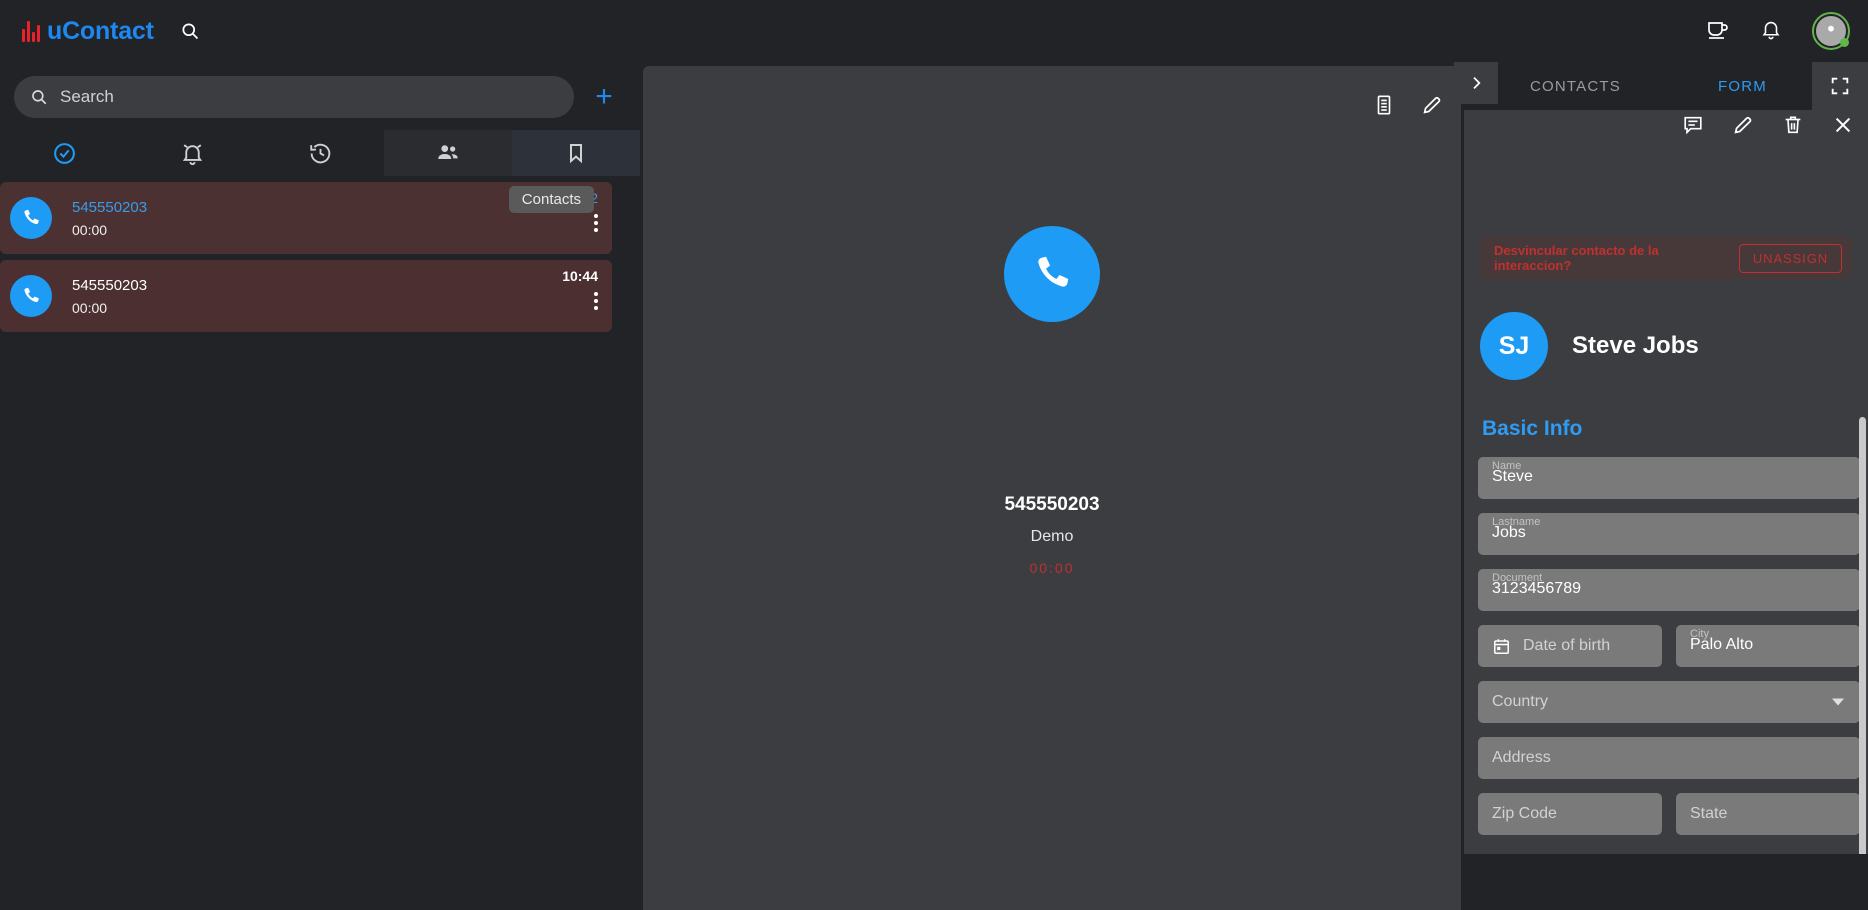 The height and width of the screenshot is (910, 1868). I want to click on history-clock-icon, so click(319, 153).